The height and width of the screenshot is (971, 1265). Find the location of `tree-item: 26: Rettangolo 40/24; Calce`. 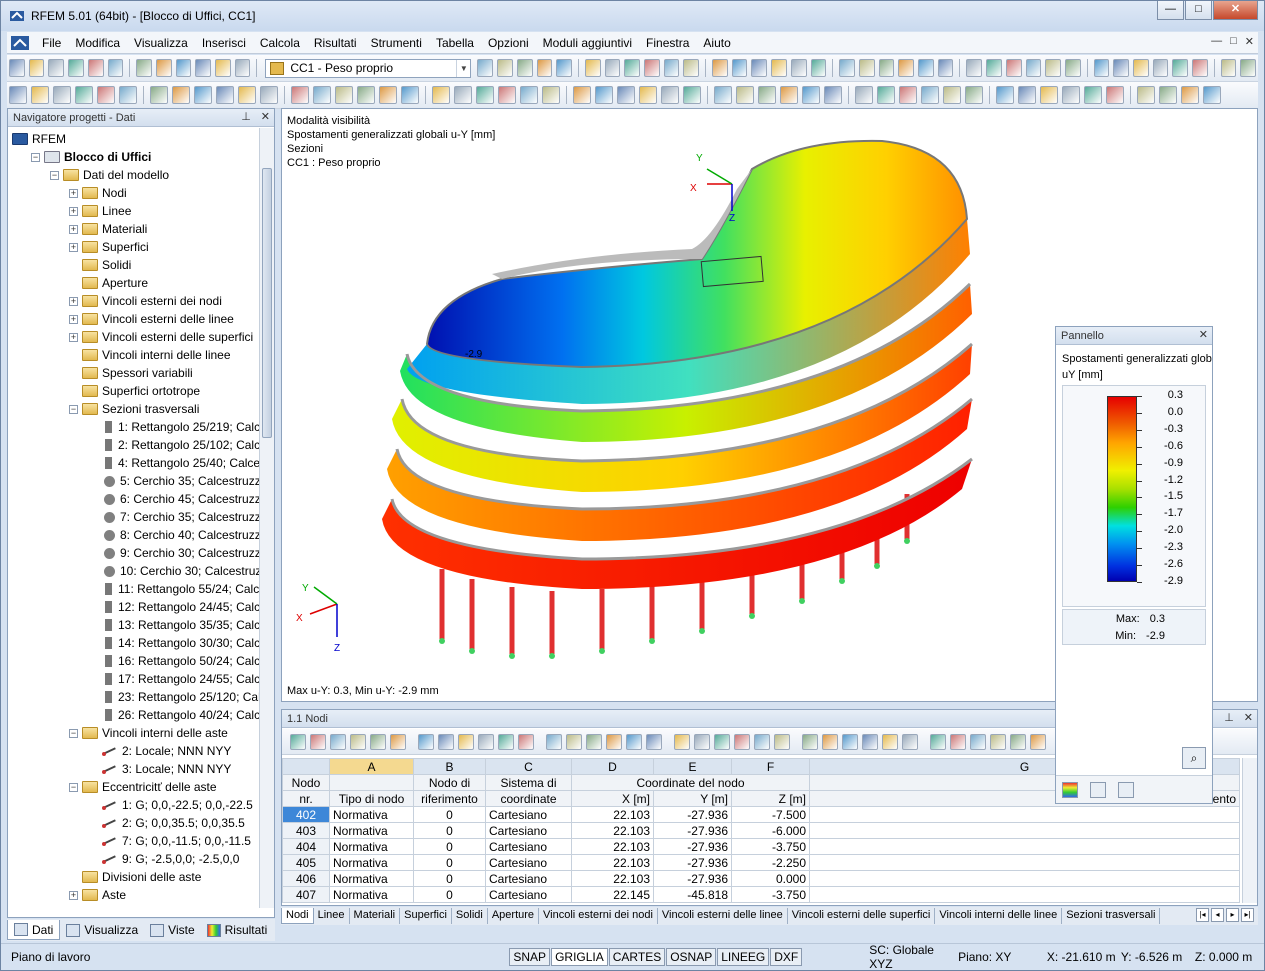

tree-item: 26: Rettangolo 40/24; Calce is located at coordinates (174, 715).